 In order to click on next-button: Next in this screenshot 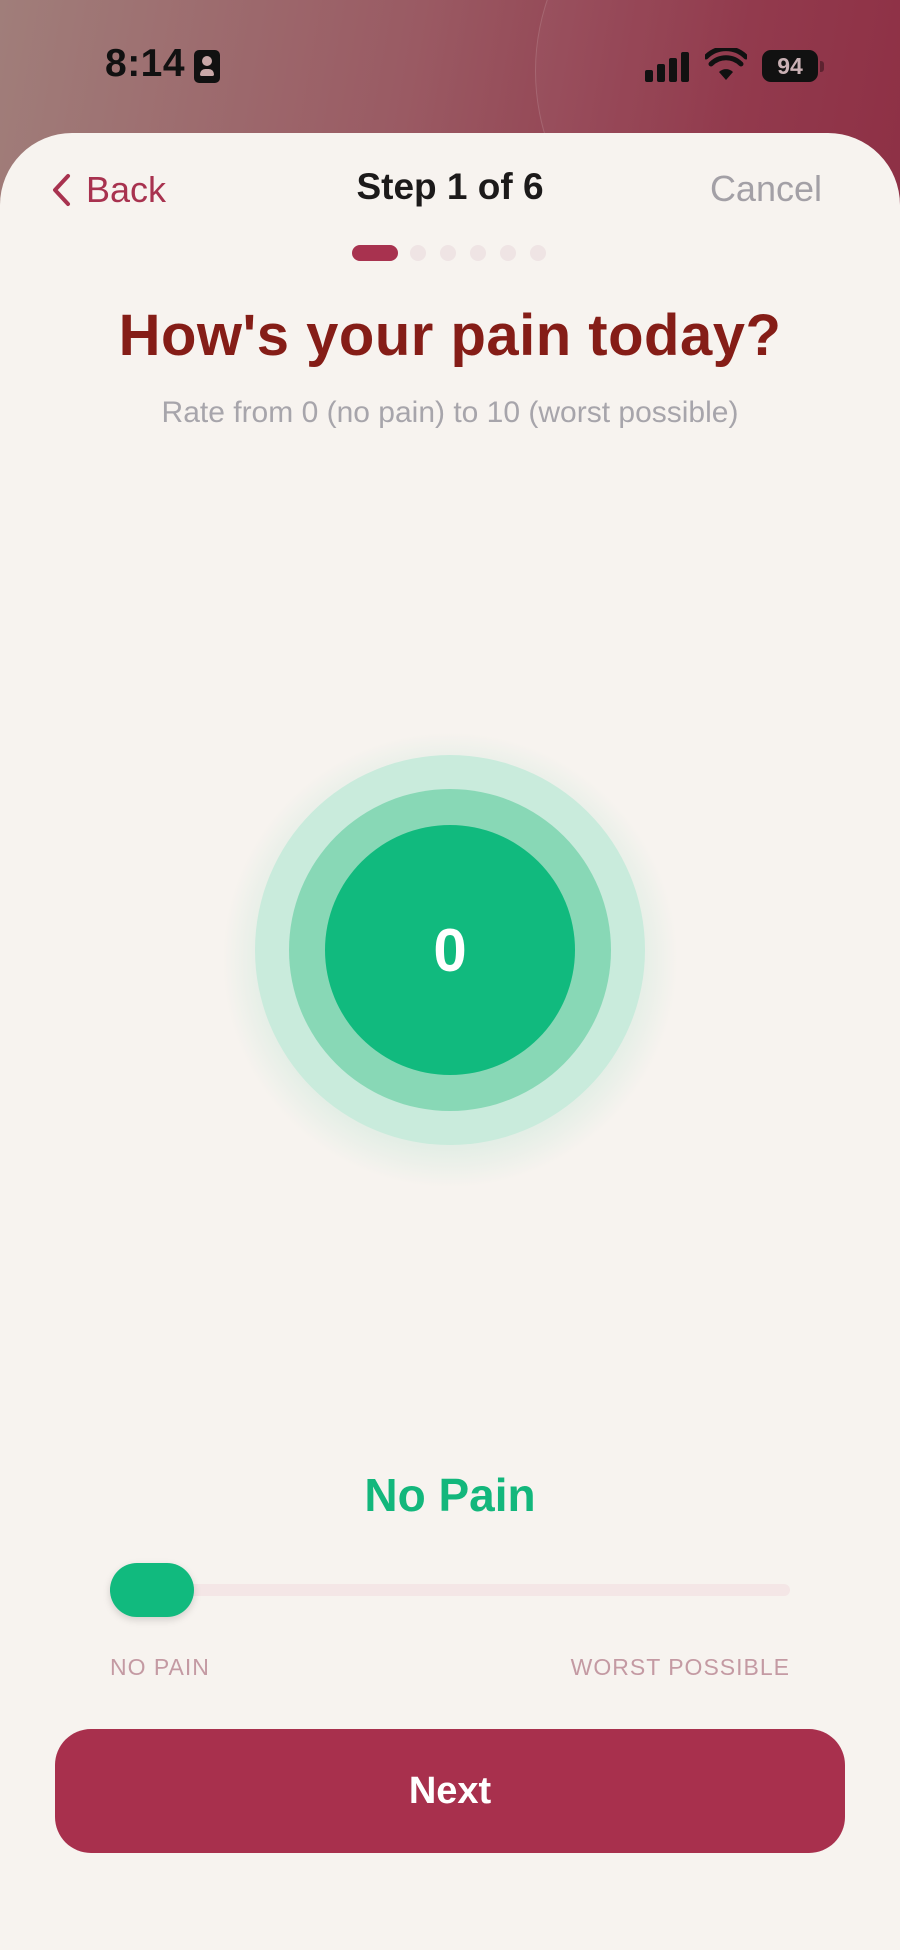, I will do `click(450, 1791)`.